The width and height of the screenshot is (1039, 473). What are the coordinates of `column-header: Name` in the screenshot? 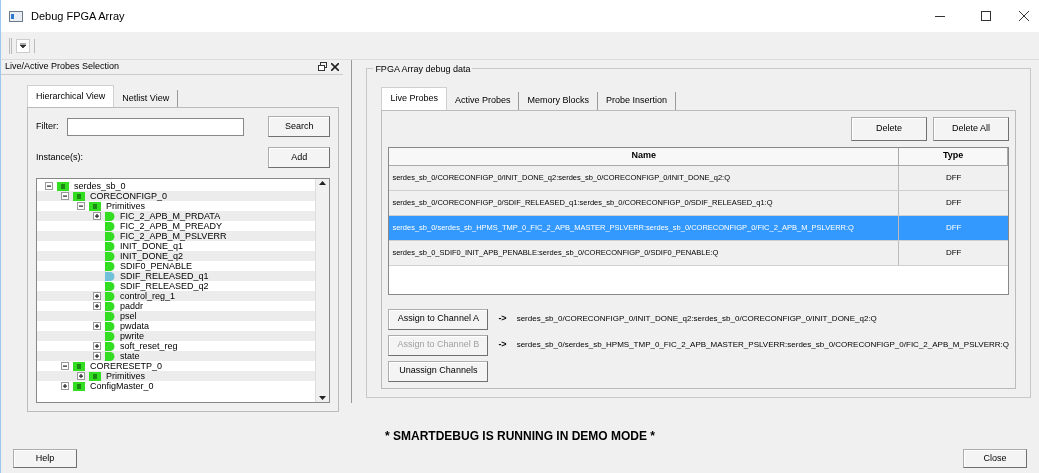 It's located at (644, 156).